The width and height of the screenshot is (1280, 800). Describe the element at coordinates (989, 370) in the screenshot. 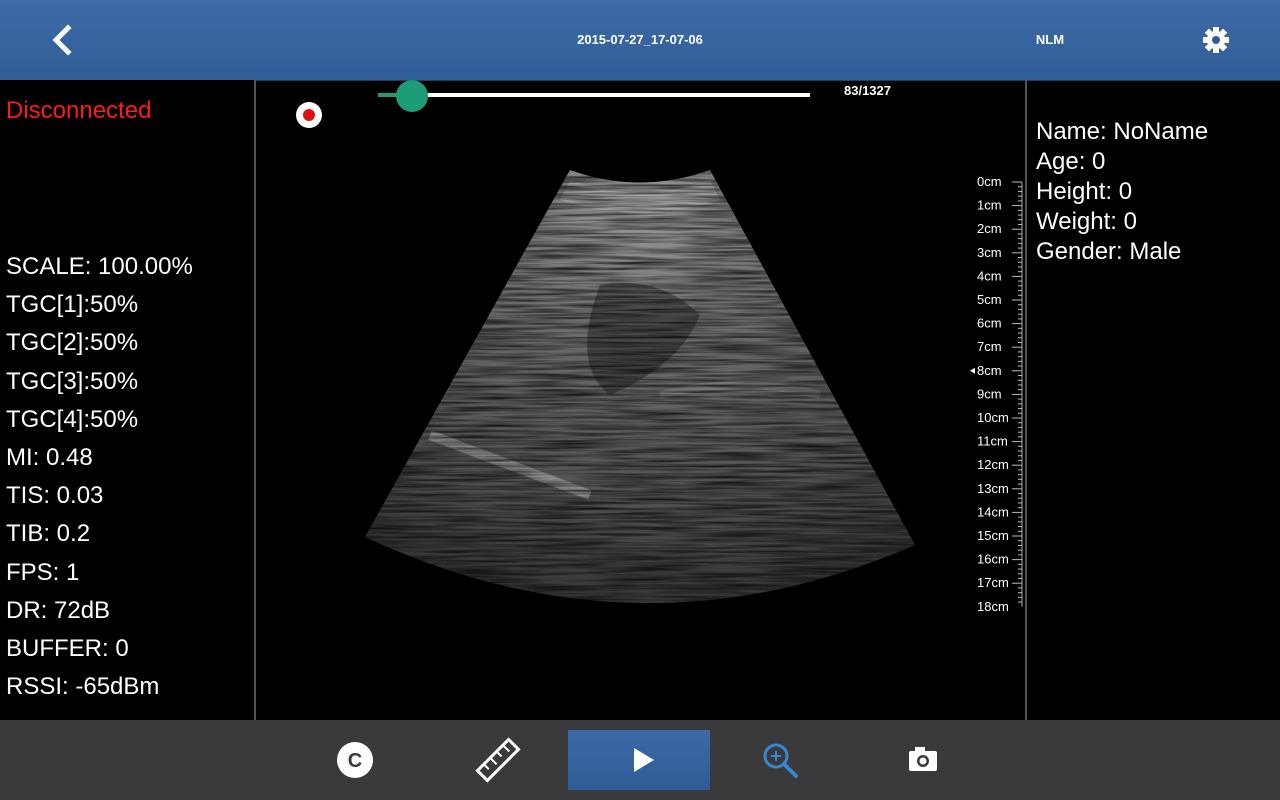

I see `depth-label: 8cm` at that location.